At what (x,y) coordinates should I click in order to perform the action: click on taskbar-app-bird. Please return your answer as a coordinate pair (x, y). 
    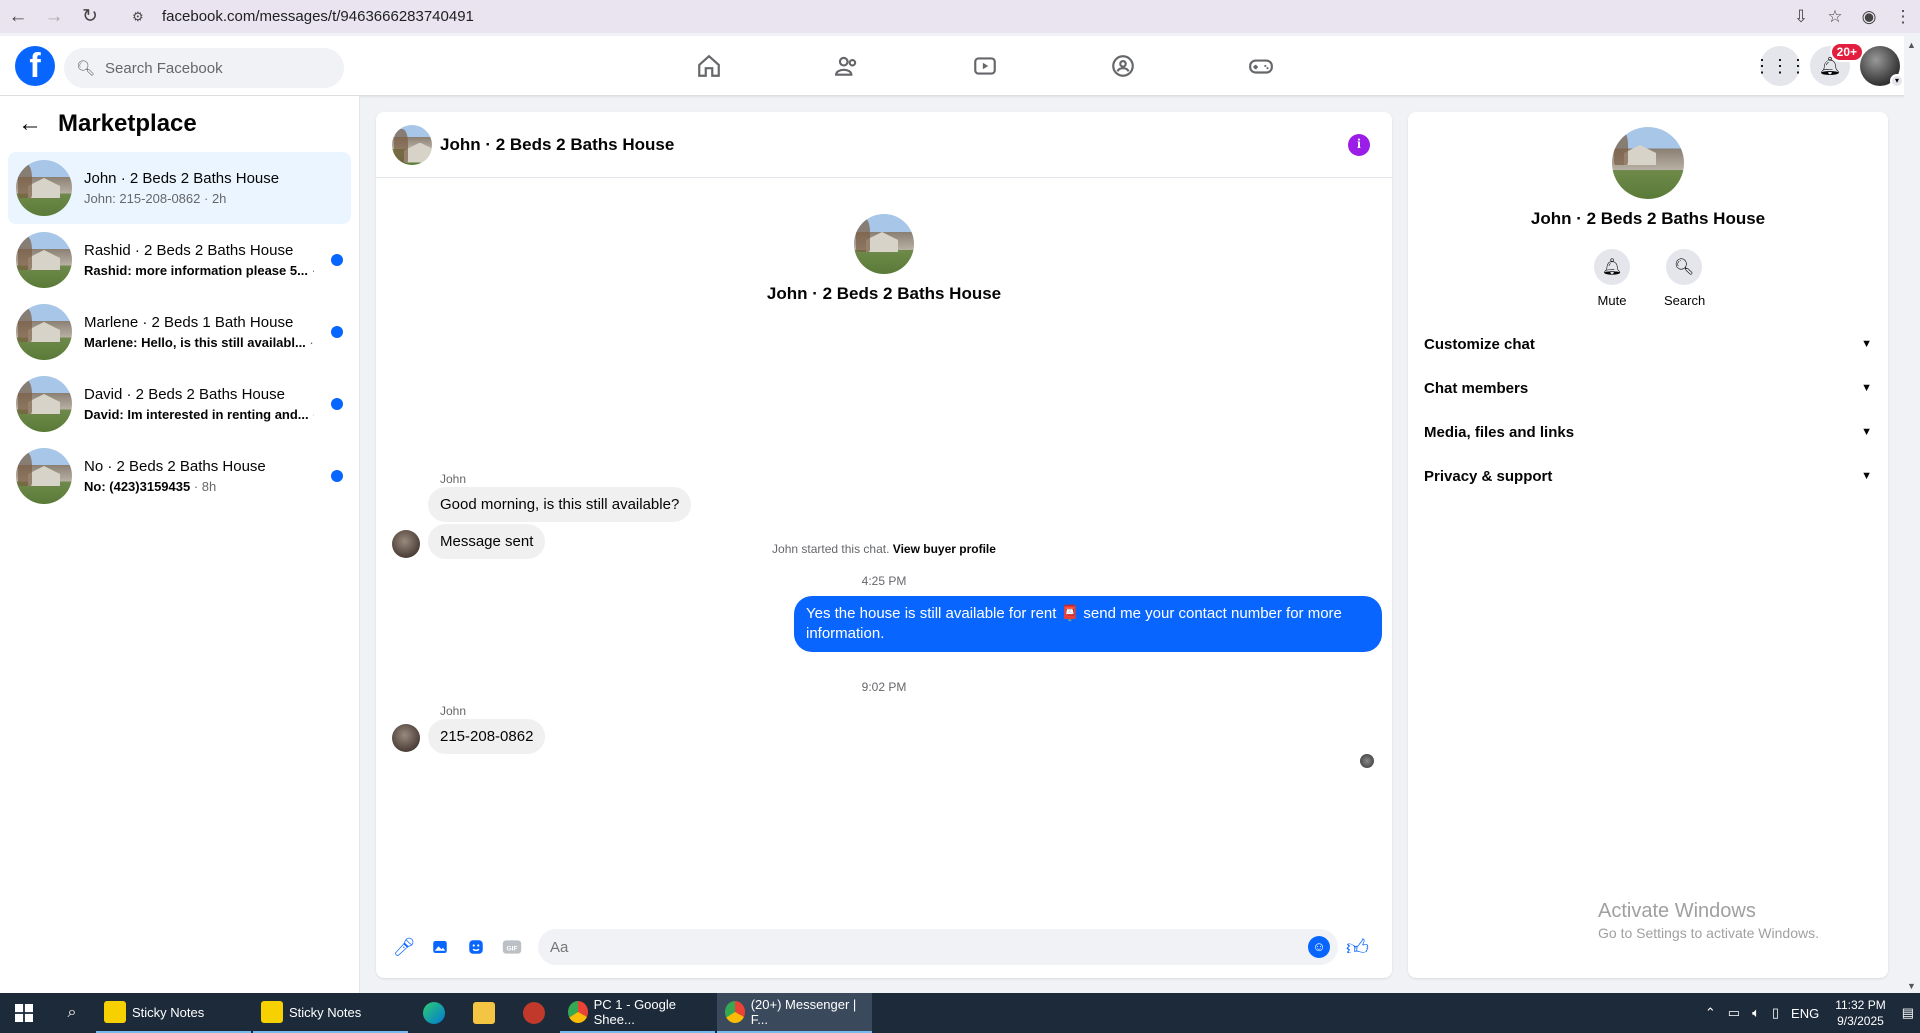
    Looking at the image, I should click on (534, 1013).